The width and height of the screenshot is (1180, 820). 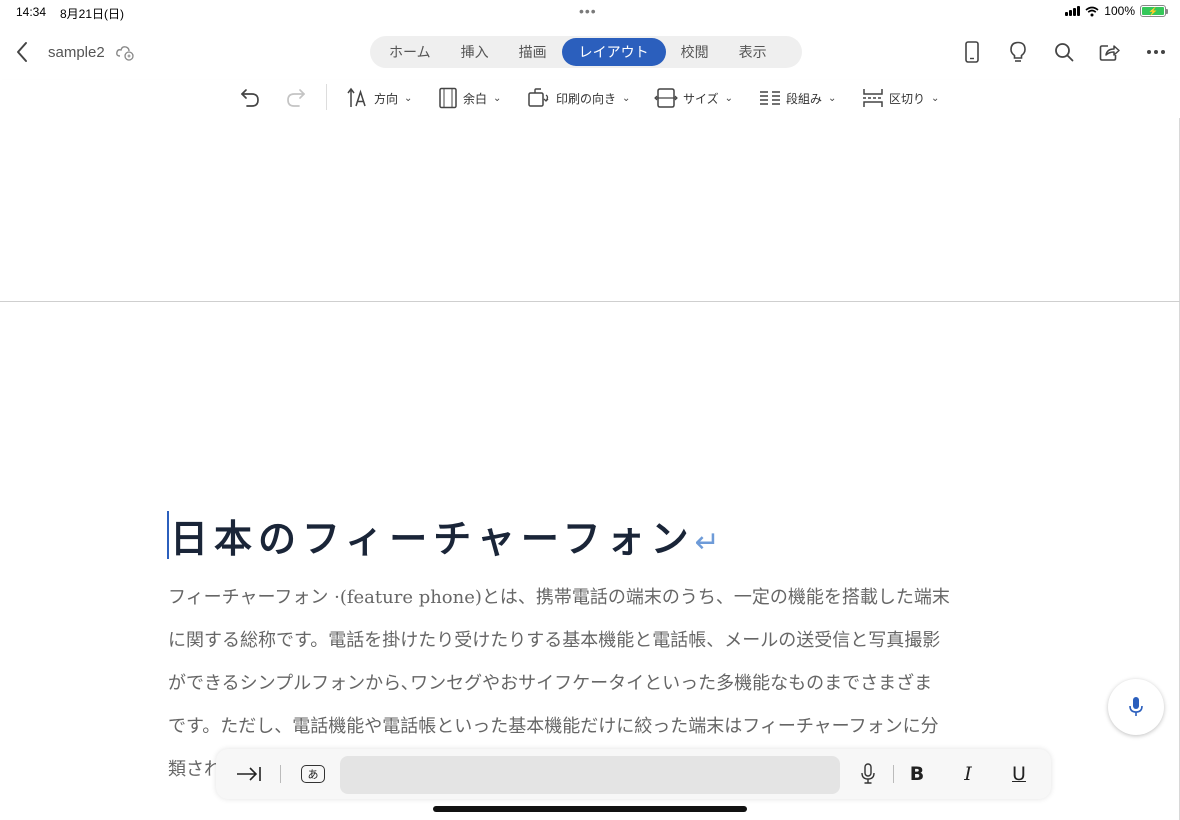 I want to click on ideas-button, so click(x=1018, y=52).